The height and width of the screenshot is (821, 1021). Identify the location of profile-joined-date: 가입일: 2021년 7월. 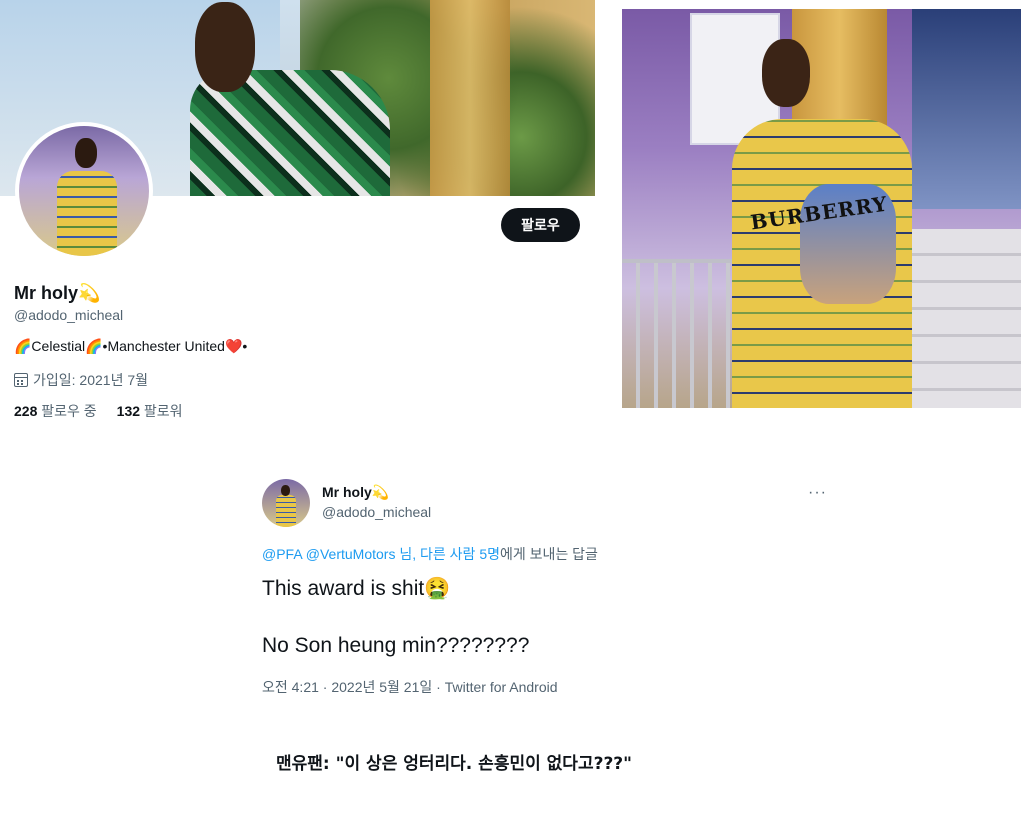
(81, 380).